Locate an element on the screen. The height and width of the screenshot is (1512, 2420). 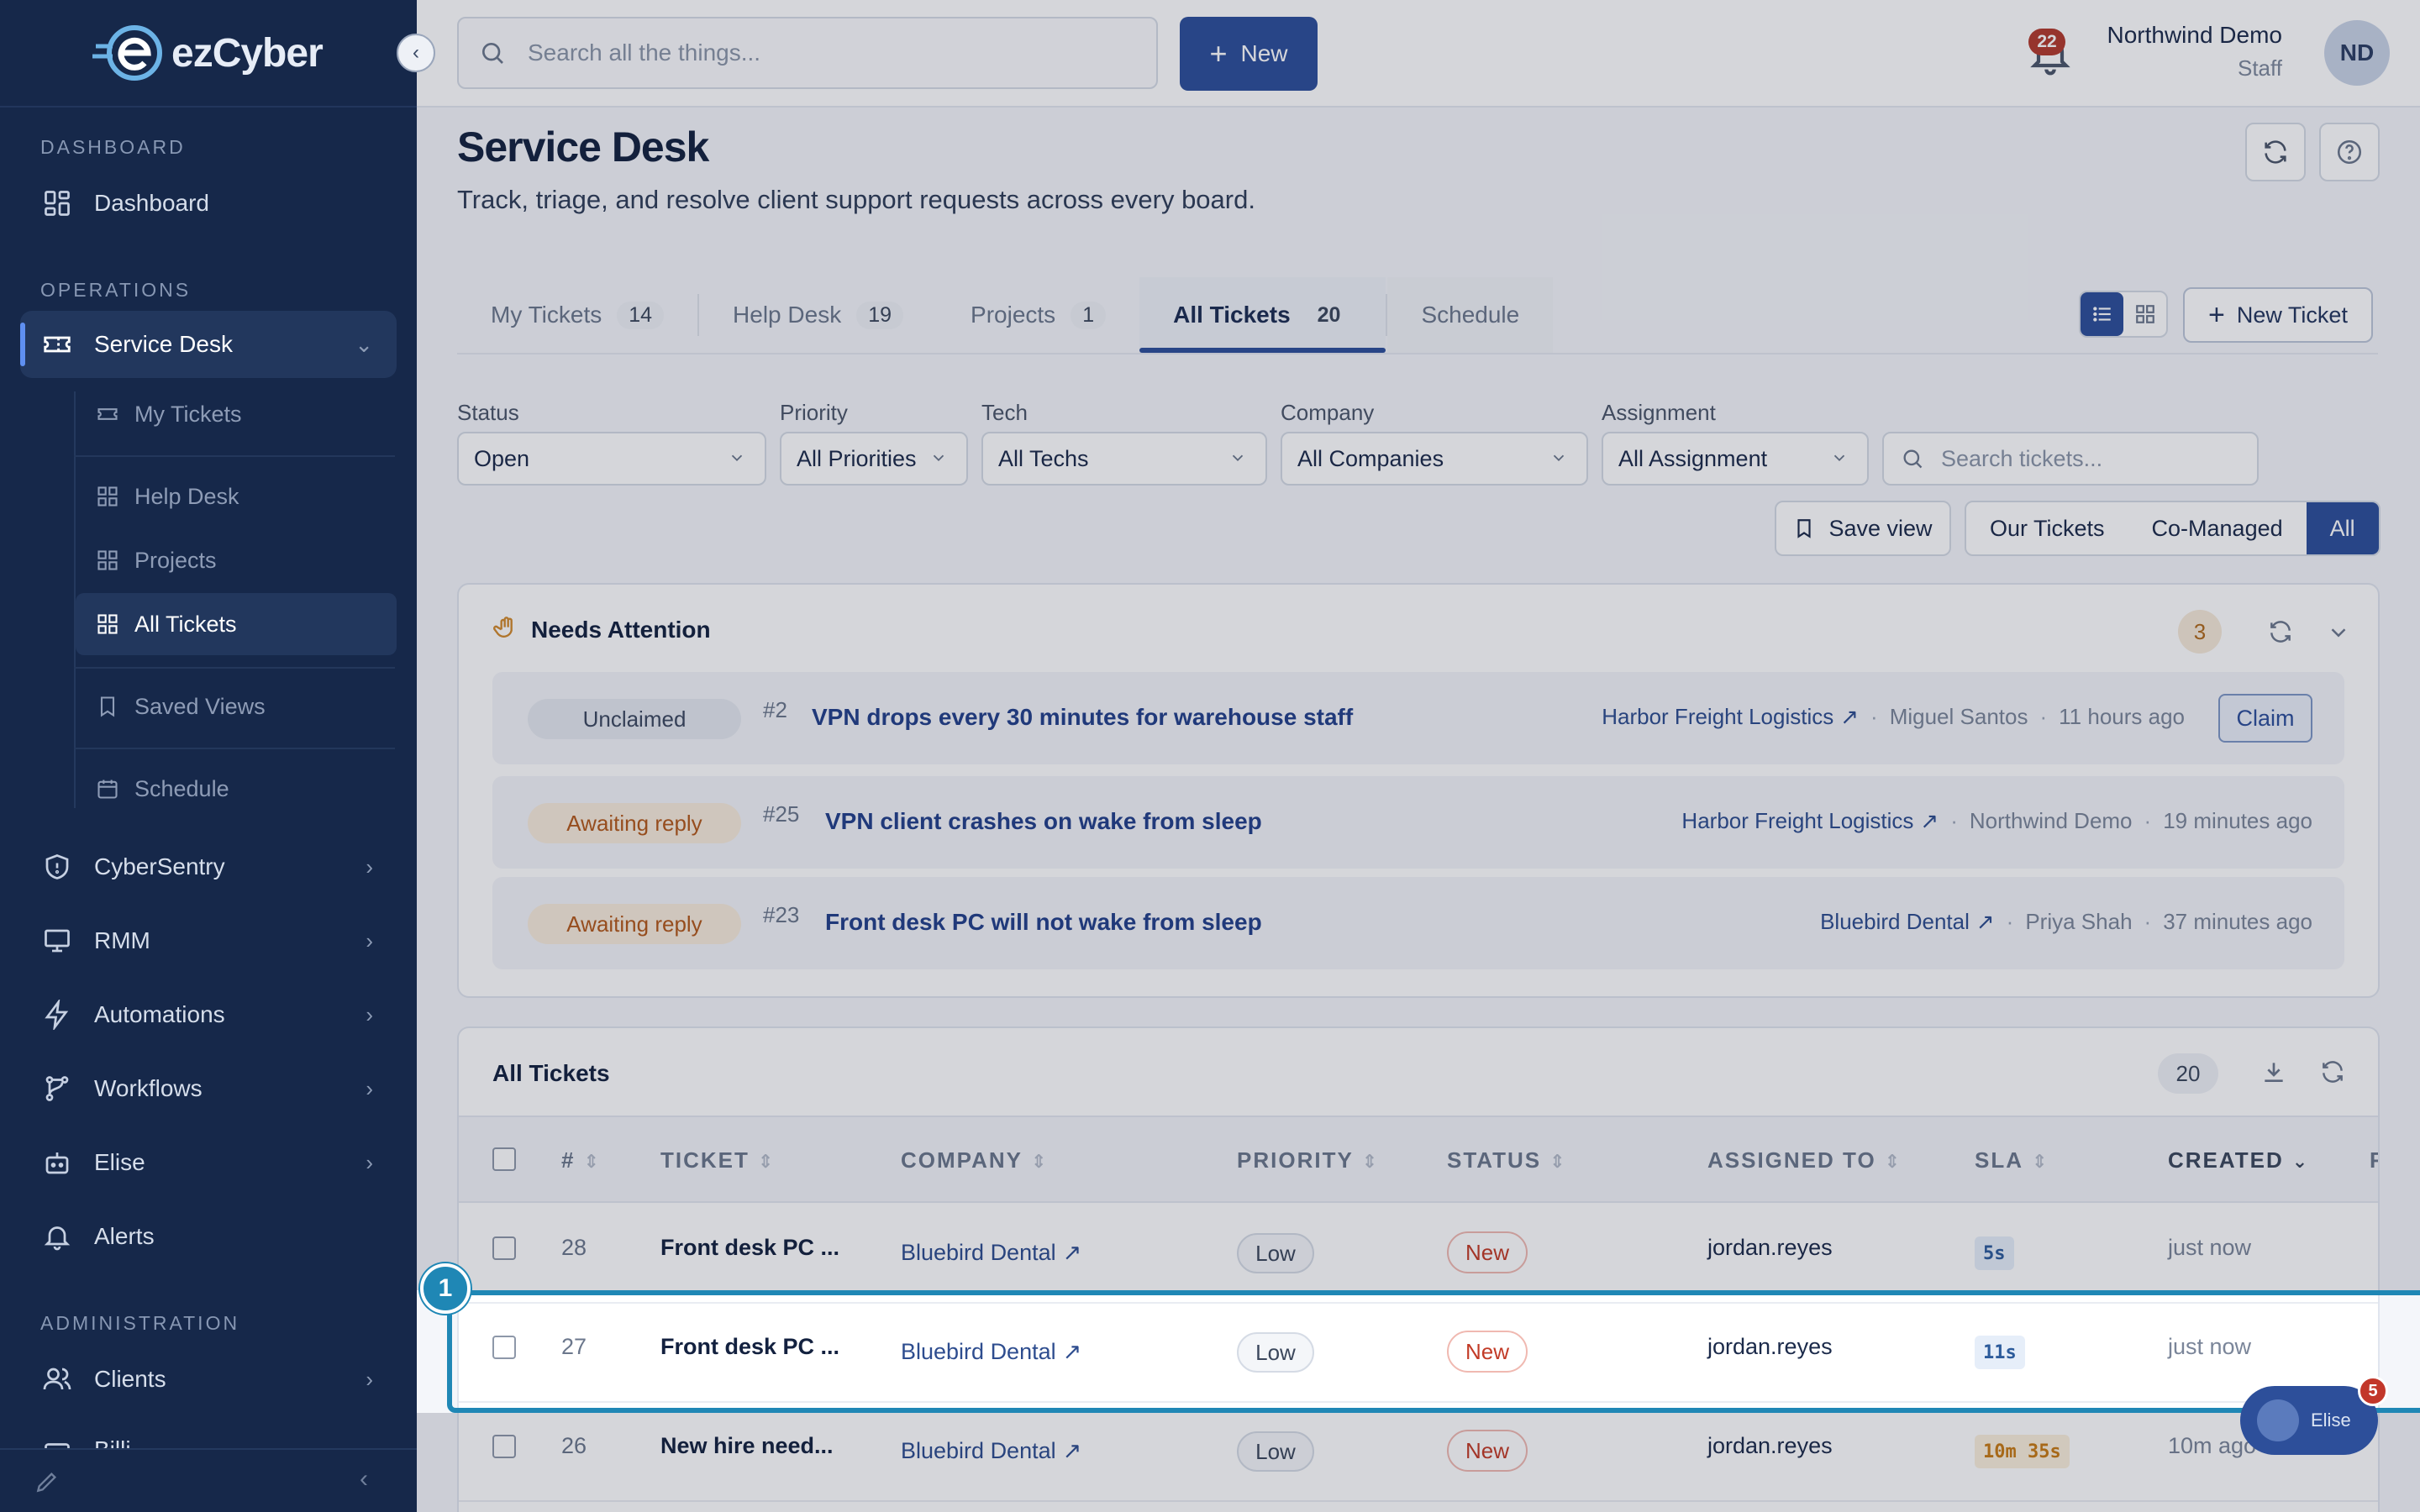
sidebar-item-service-desk: Service Desk ⌄ is located at coordinates (208, 344).